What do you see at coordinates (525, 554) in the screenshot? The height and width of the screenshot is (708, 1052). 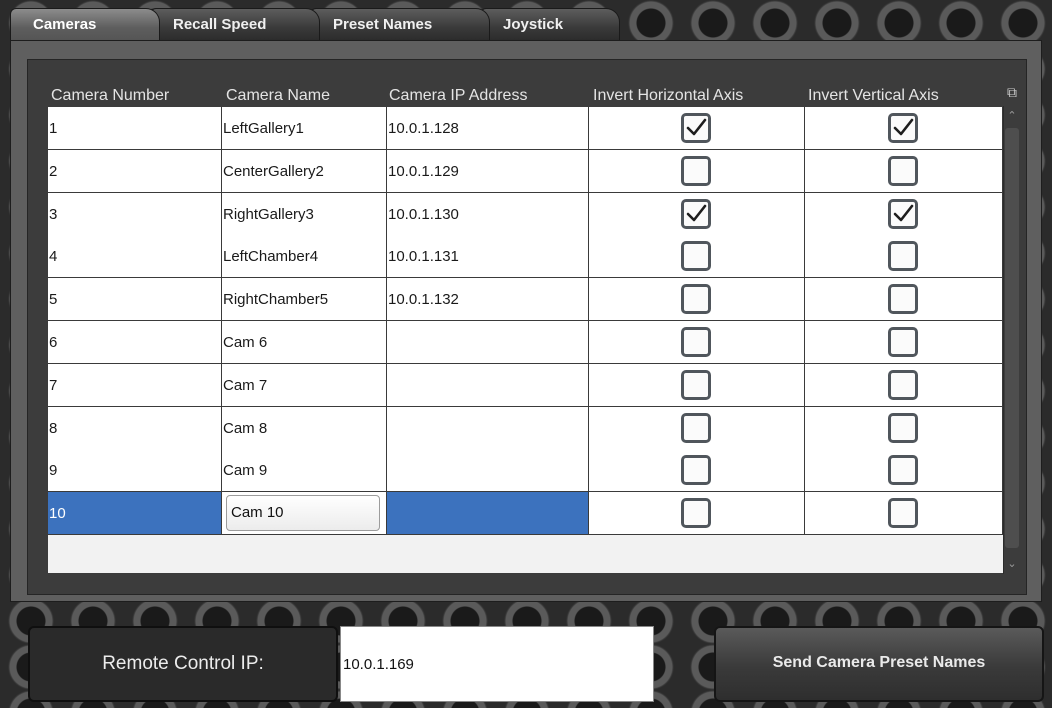 I see `grid-empty-area` at bounding box center [525, 554].